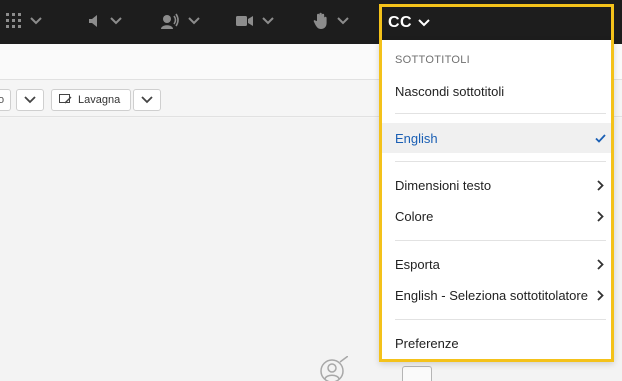 This screenshot has width=622, height=381. Describe the element at coordinates (255, 21) in the screenshot. I see `camera-button` at that location.